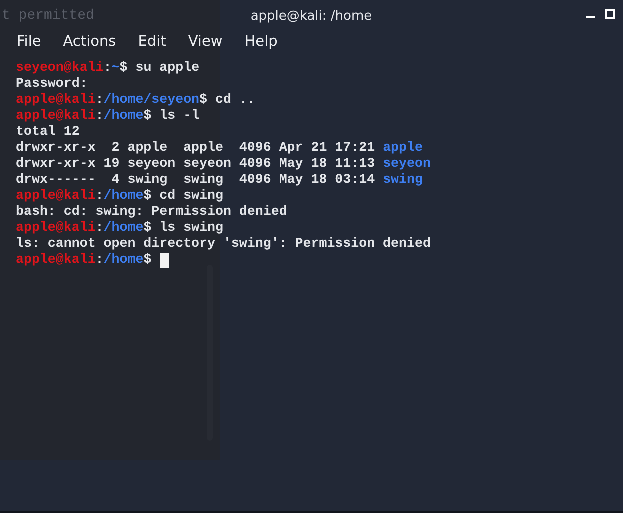  What do you see at coordinates (220, 180) in the screenshot?
I see `terminal-line: drwx------ 4 swing swing 4096 May 18 03:14 swing` at bounding box center [220, 180].